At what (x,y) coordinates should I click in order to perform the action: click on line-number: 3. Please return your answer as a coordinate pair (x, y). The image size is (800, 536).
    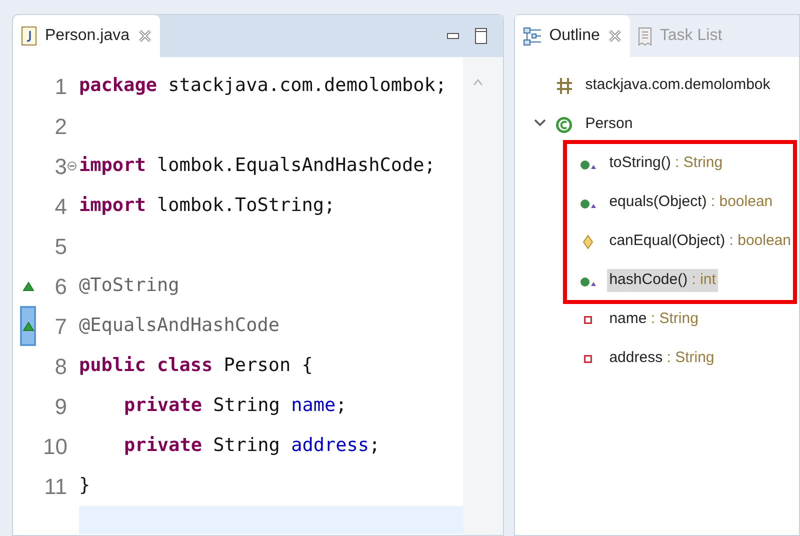
    Looking at the image, I should click on (60, 166).